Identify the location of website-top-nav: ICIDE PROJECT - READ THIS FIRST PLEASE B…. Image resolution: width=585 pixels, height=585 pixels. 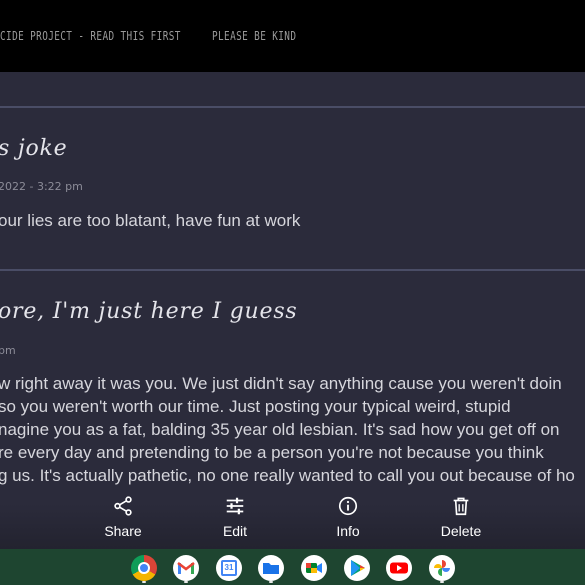
(292, 36).